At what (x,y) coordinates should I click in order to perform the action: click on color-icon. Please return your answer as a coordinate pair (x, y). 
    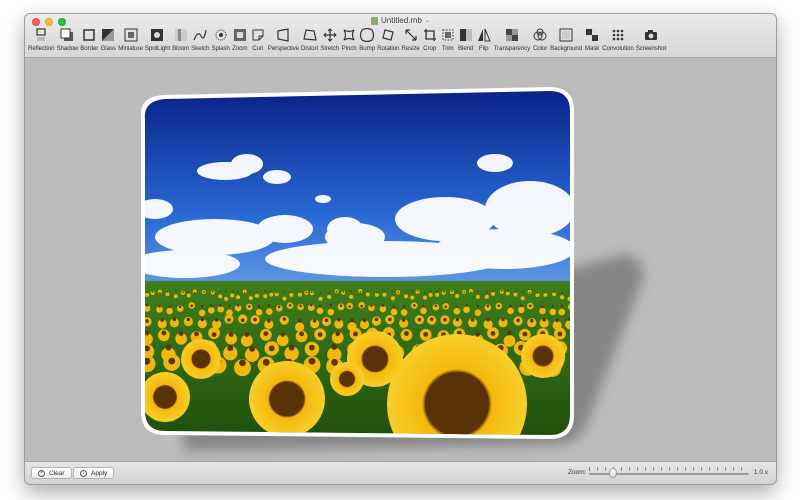
    Looking at the image, I should click on (540, 35).